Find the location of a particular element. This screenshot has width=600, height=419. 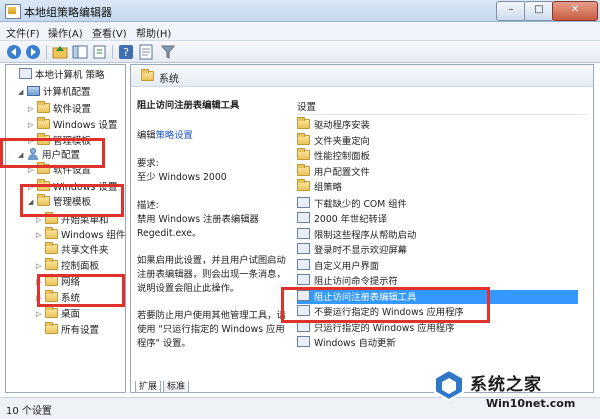

expanded-arrow-icon: ◢ is located at coordinates (22, 92).